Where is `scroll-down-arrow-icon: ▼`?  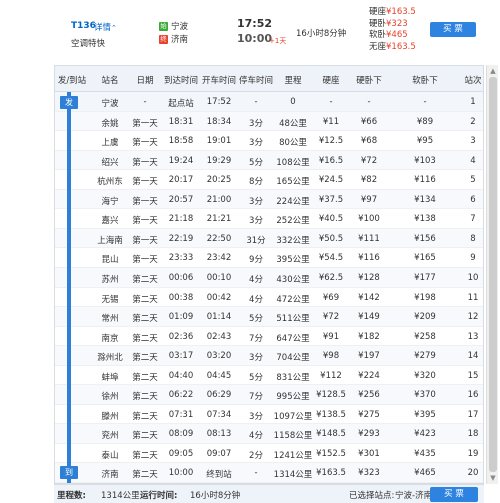 scroll-down-arrow-icon: ▼ is located at coordinates (493, 478).